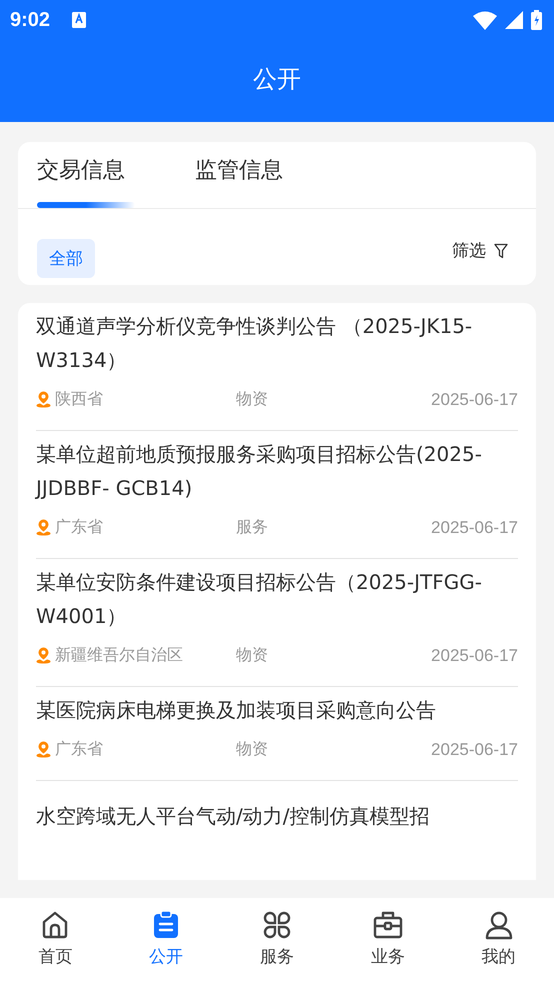  Describe the element at coordinates (277, 471) in the screenshot. I see `notice-title: 某单位超前地质预报服务采购项目招标公告(2025-JJDBBF- GCB14)` at that location.